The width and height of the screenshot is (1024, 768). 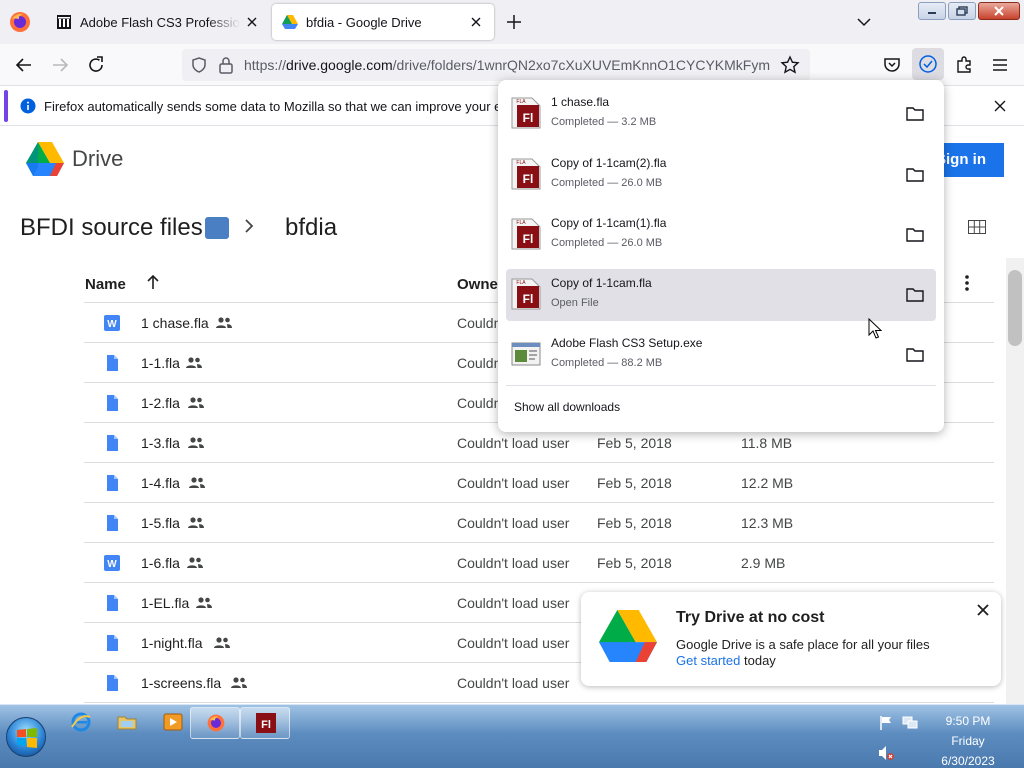 I want to click on hamburger-menu-icon, so click(x=1000, y=65).